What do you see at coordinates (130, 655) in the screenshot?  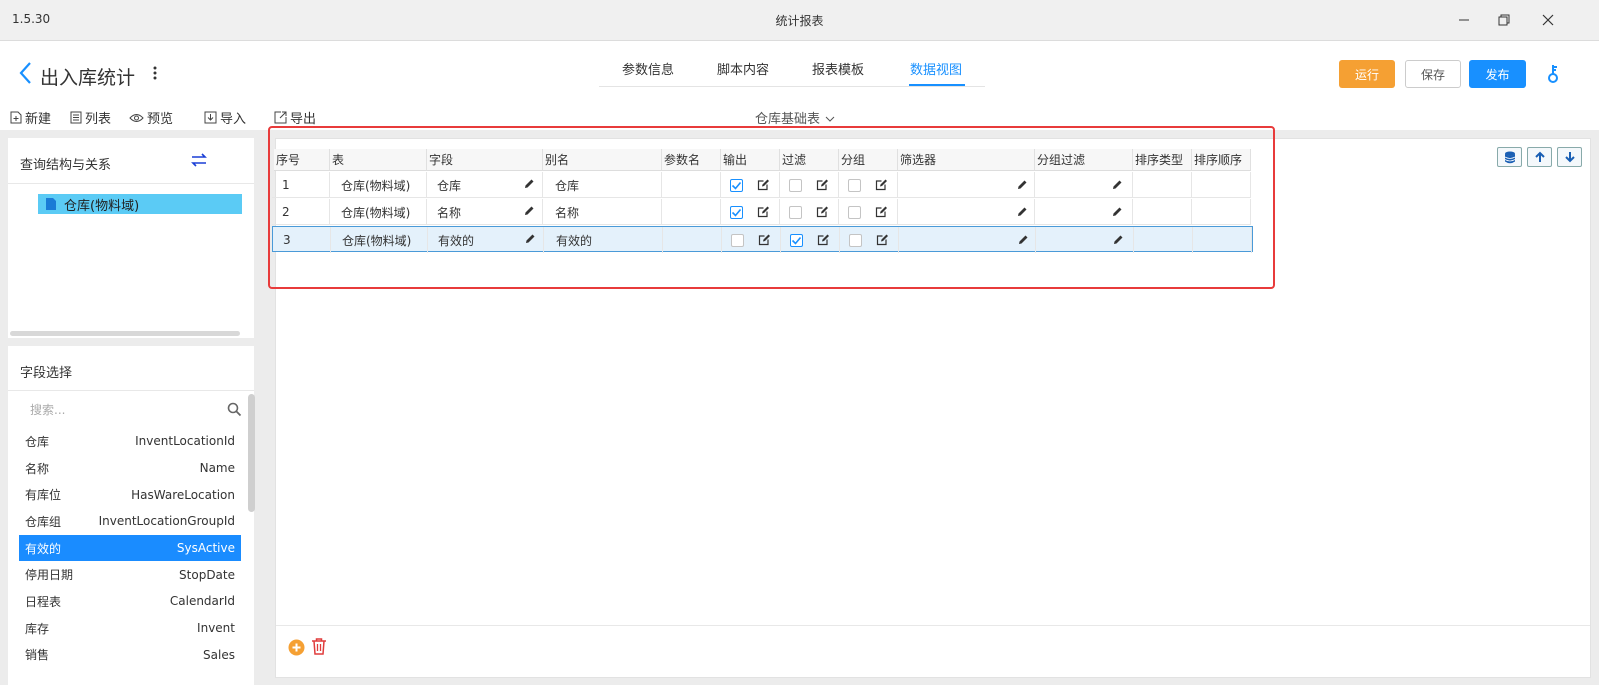 I see `field-item: 销售 Sales` at bounding box center [130, 655].